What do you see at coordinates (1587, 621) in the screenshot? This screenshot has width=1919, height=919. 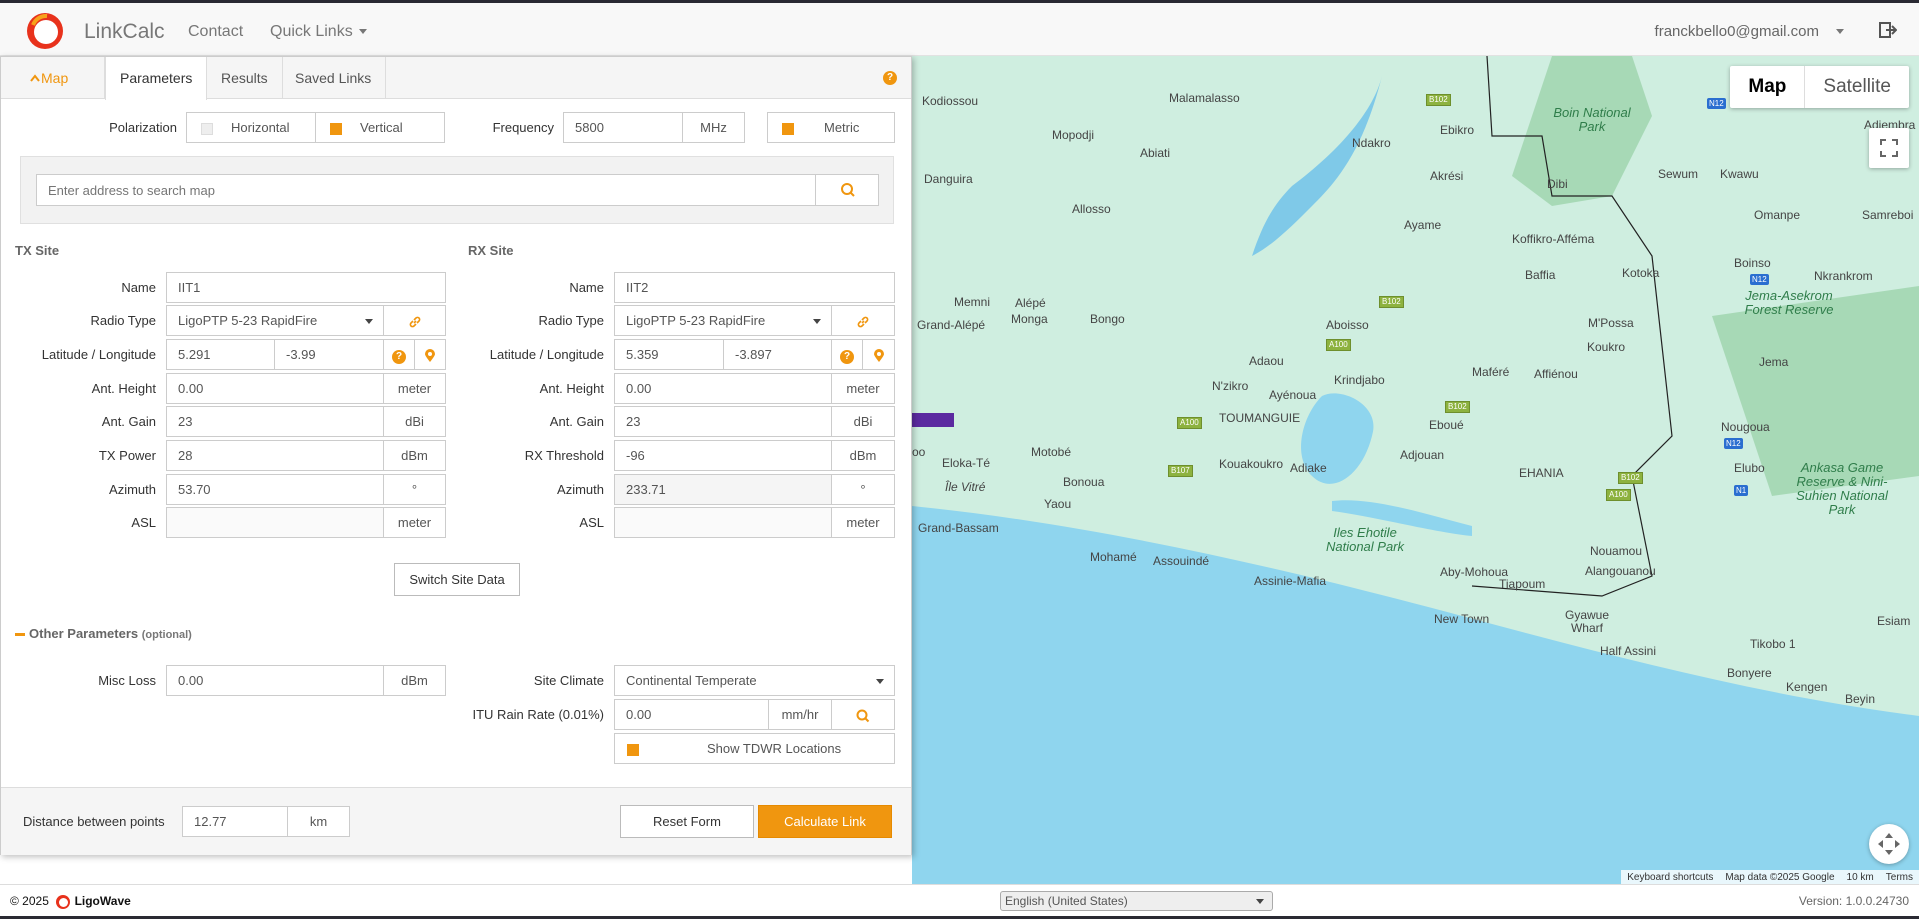 I see `map-label: Gyawue Wharf` at bounding box center [1587, 621].